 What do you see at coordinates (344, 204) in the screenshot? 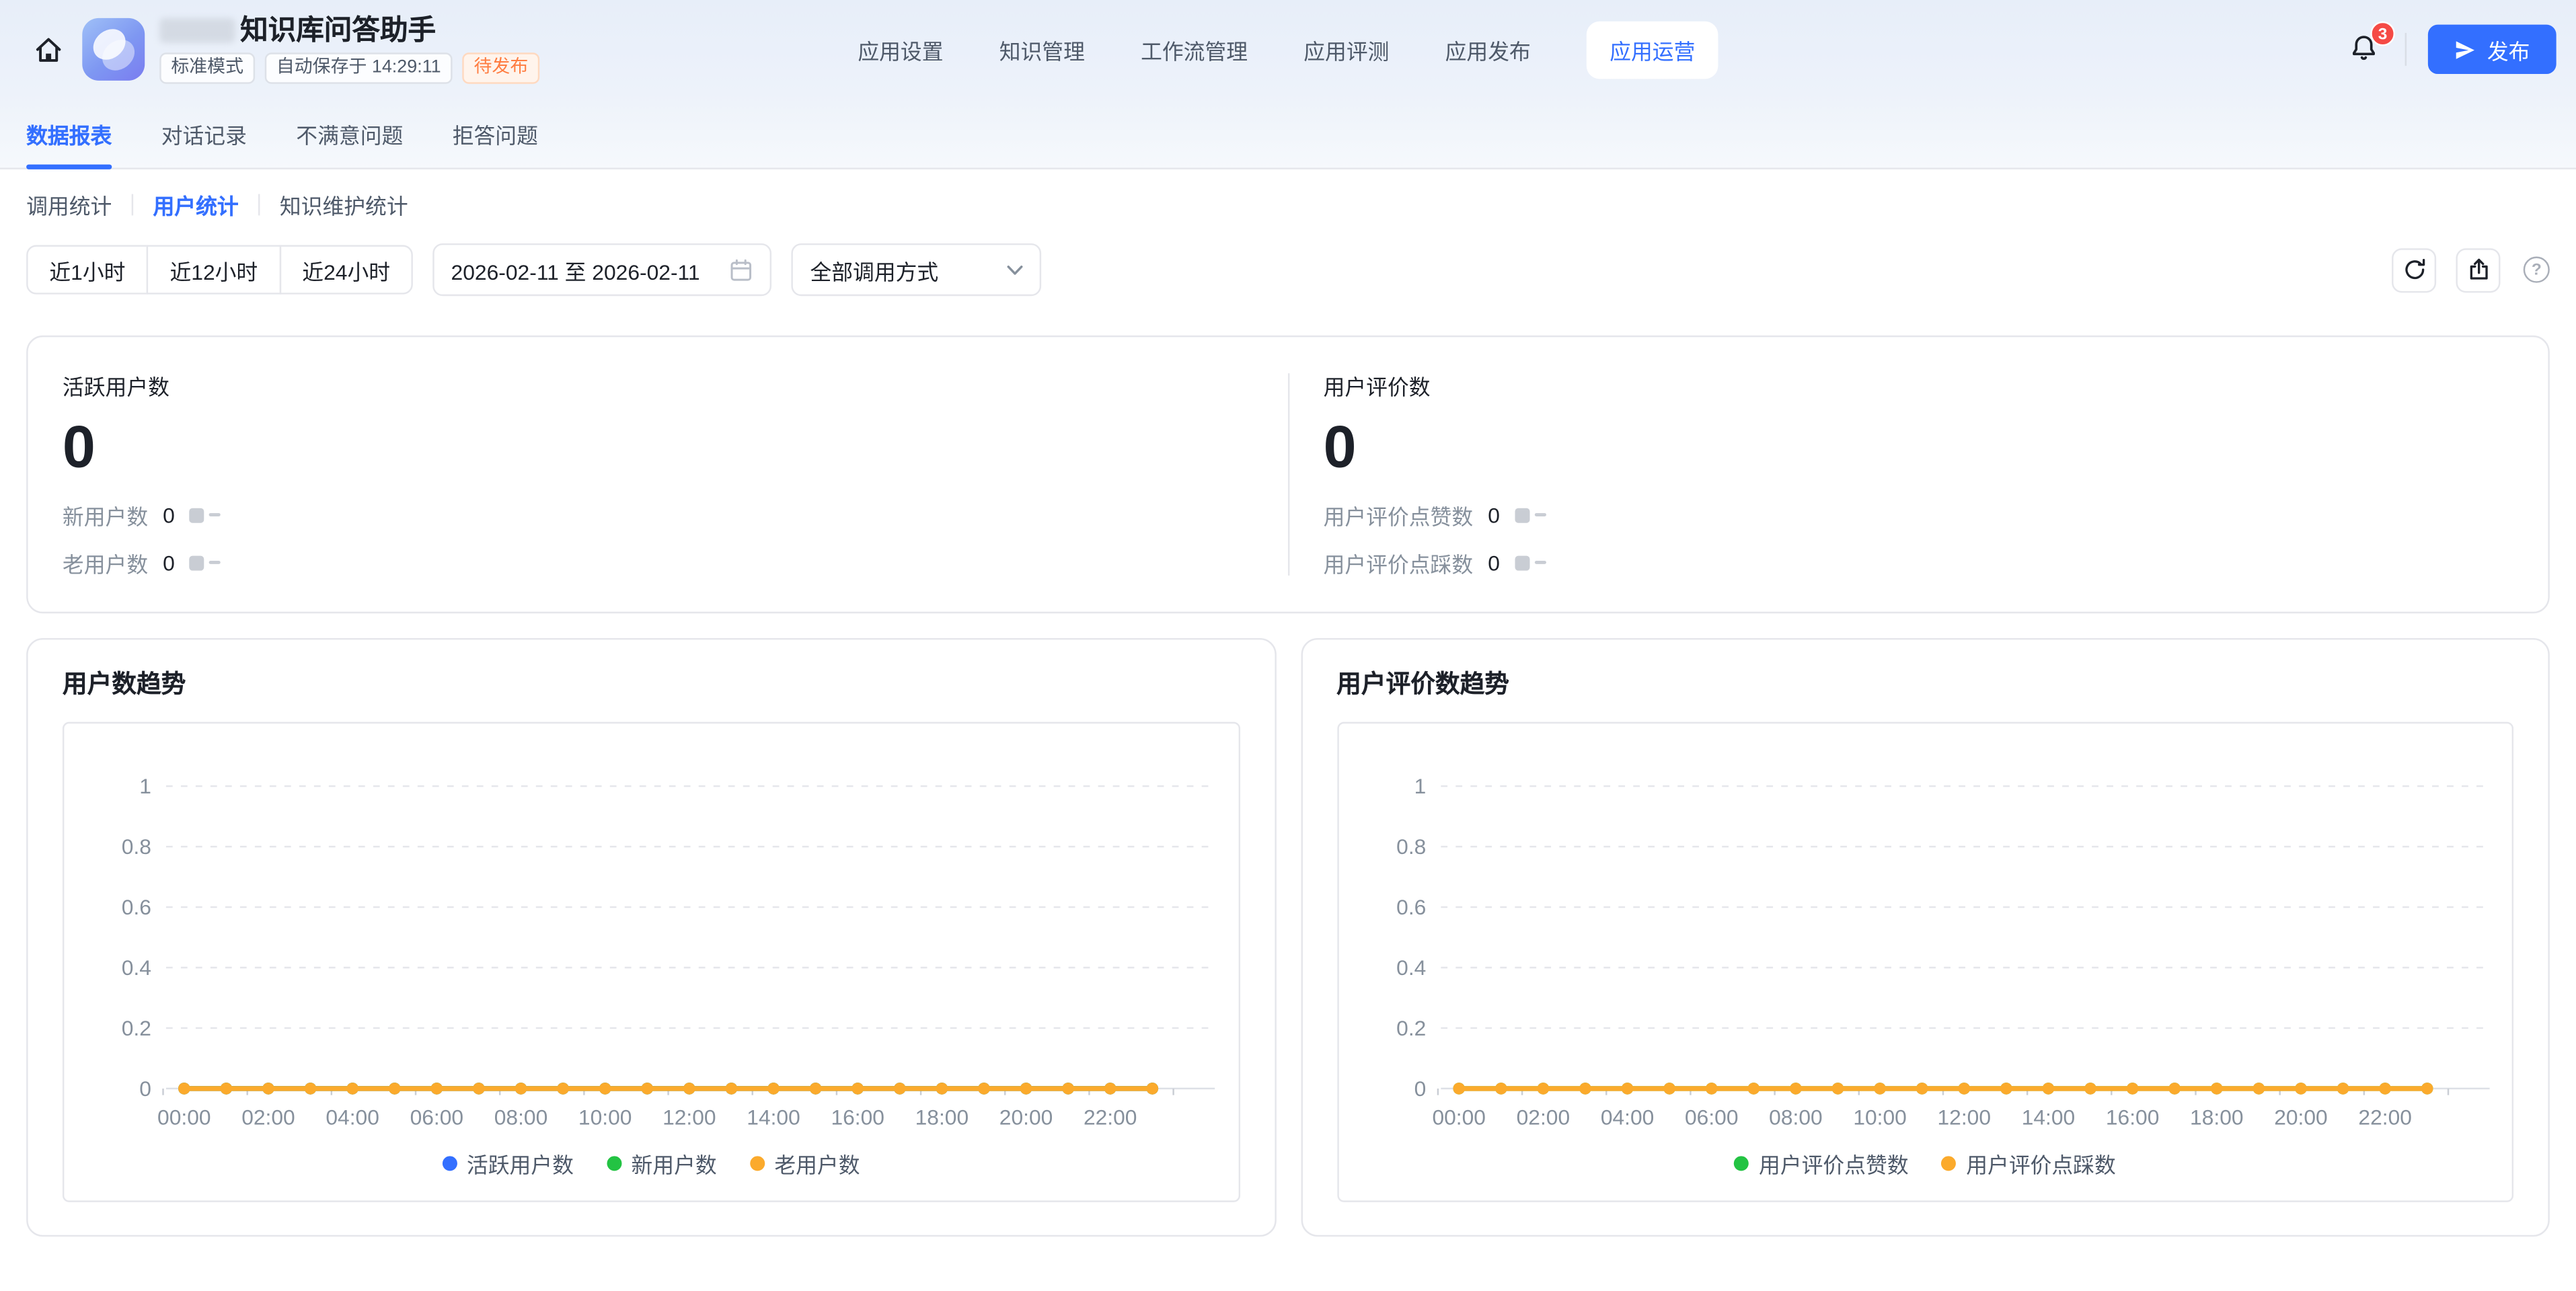
I see `subtab-knowledge-maintenance-stats: 知识维护统计` at bounding box center [344, 204].